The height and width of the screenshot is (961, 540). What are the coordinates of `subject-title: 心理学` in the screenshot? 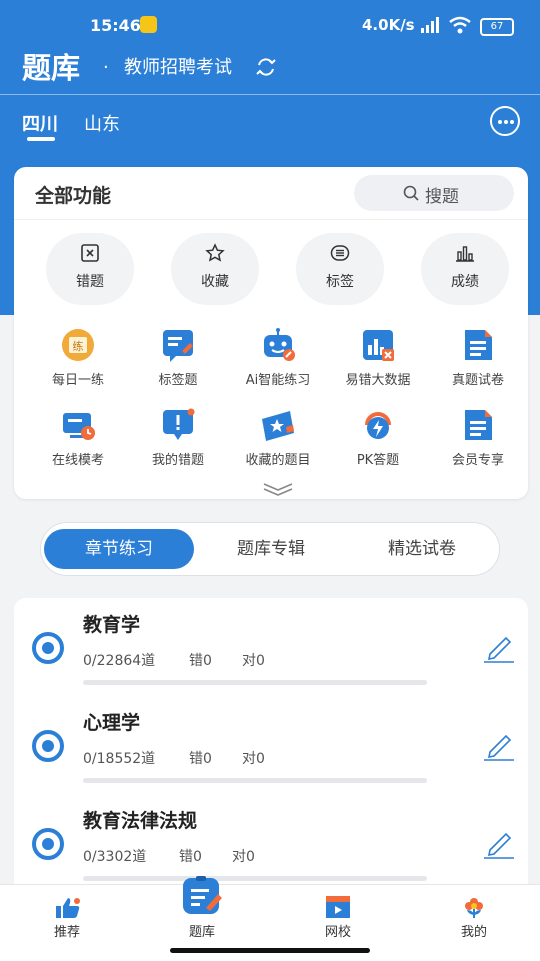 It's located at (112, 723).